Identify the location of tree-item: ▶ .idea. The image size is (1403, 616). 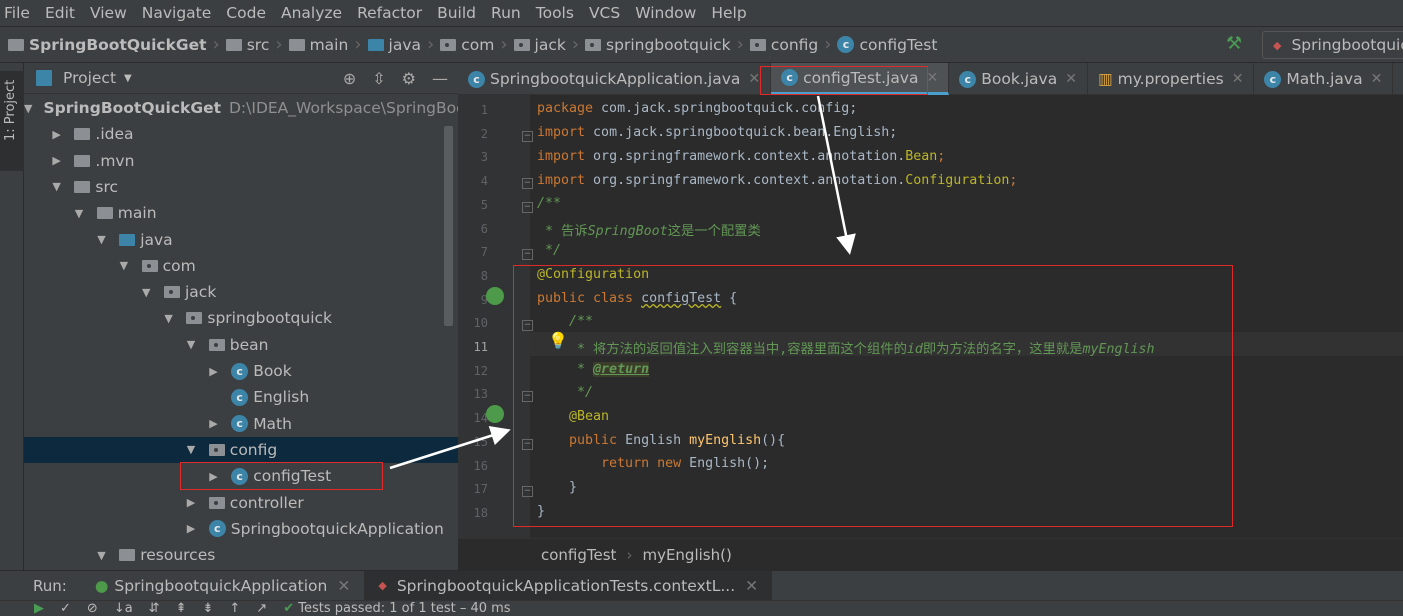
(241, 134).